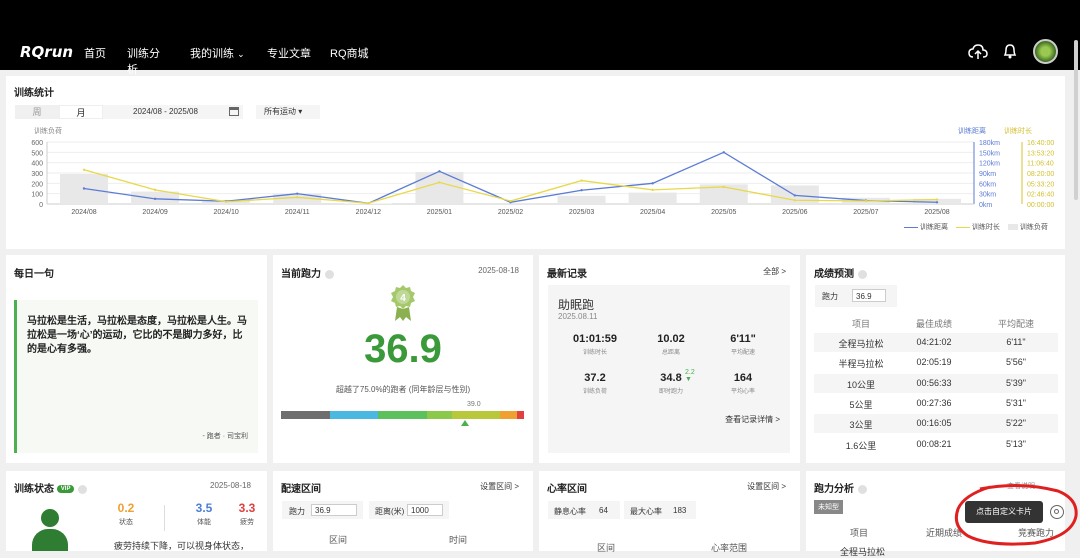  Describe the element at coordinates (774, 271) in the screenshot. I see `view-all-link: 全部 >` at that location.